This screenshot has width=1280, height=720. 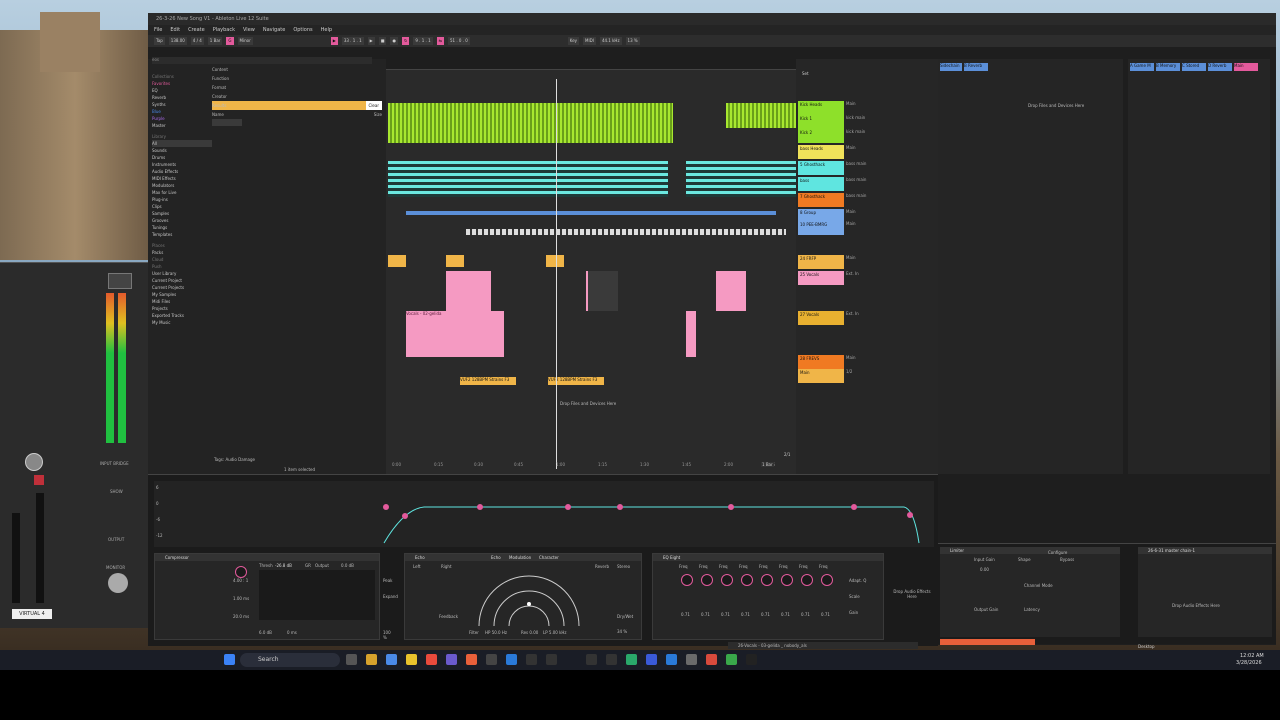 What do you see at coordinates (371, 659) in the screenshot?
I see `file-explorer-icon` at bounding box center [371, 659].